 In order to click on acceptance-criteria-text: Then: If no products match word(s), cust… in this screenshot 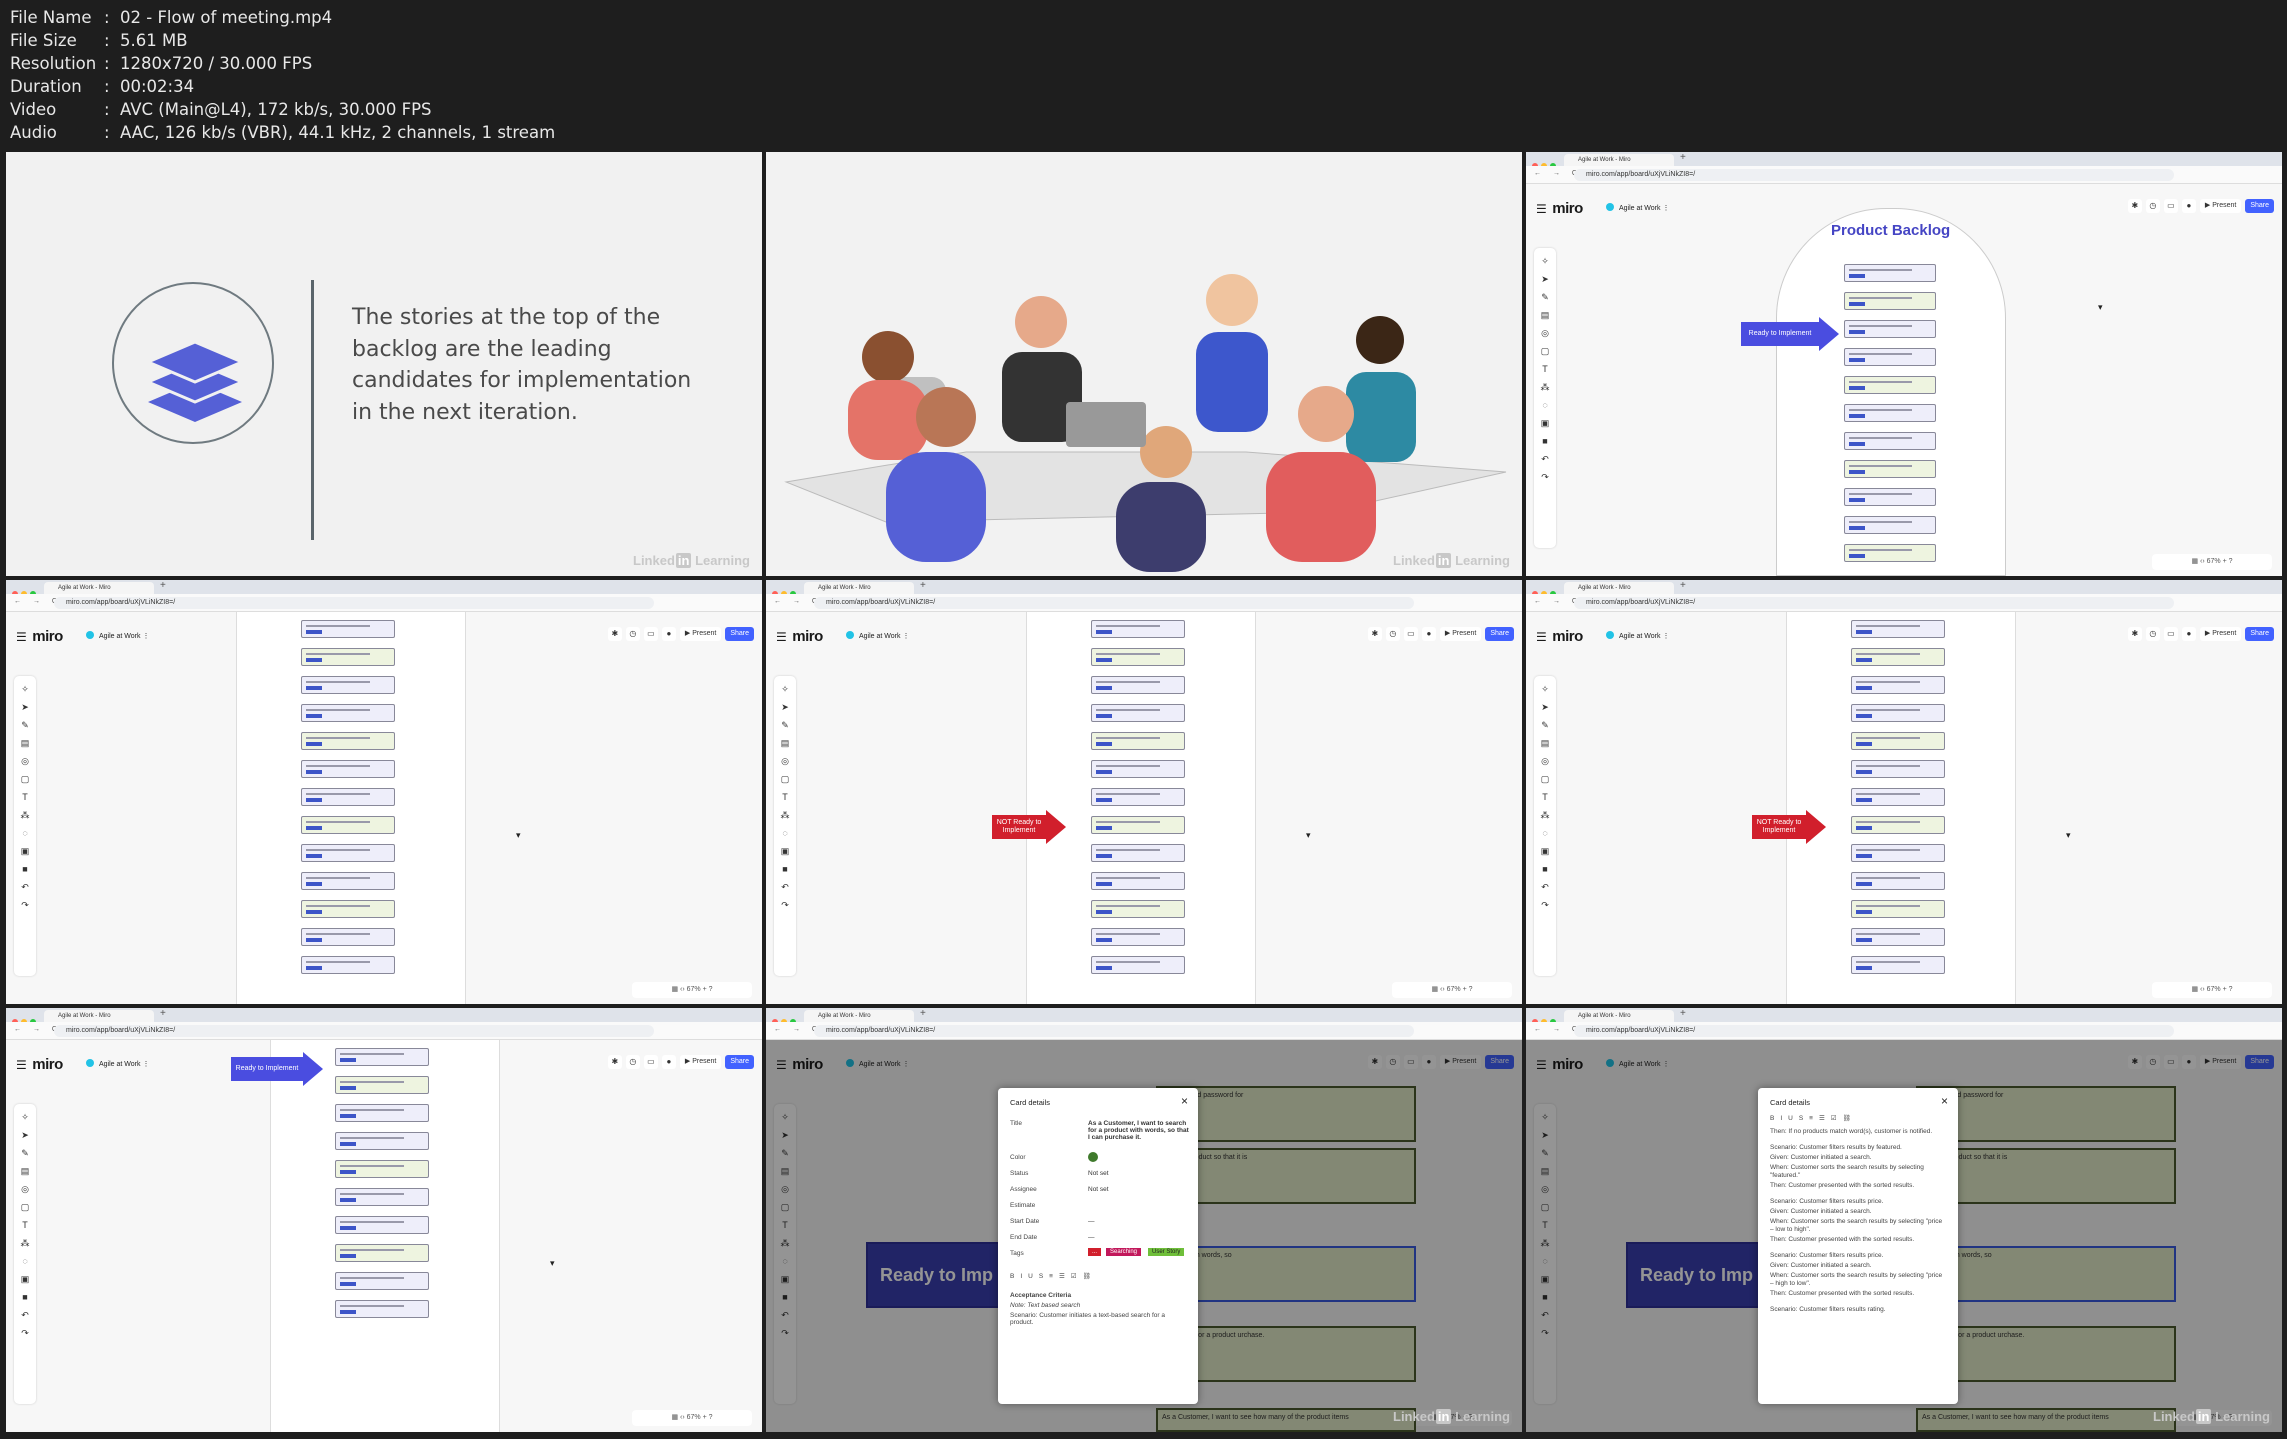, I will do `click(1858, 1220)`.